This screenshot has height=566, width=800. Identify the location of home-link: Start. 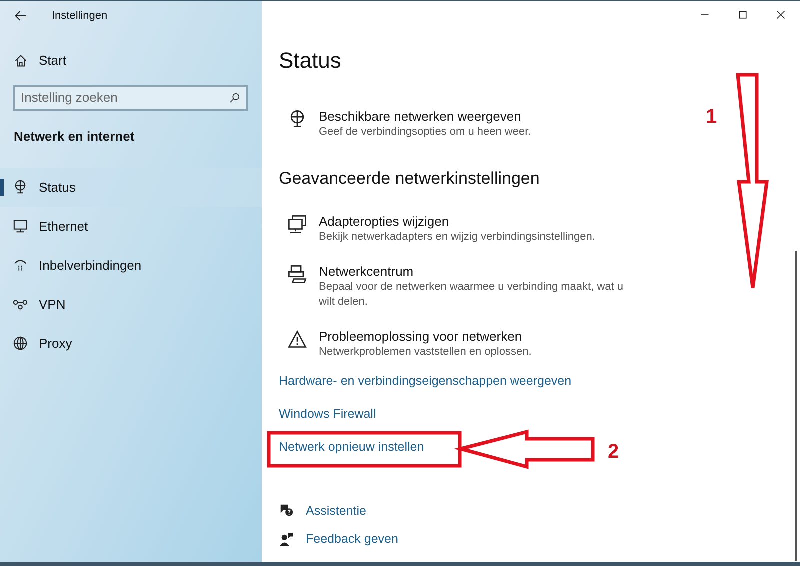
(33, 60).